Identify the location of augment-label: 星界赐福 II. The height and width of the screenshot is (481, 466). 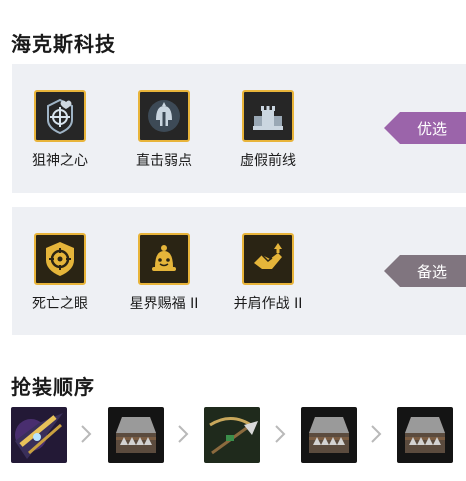
(164, 304).